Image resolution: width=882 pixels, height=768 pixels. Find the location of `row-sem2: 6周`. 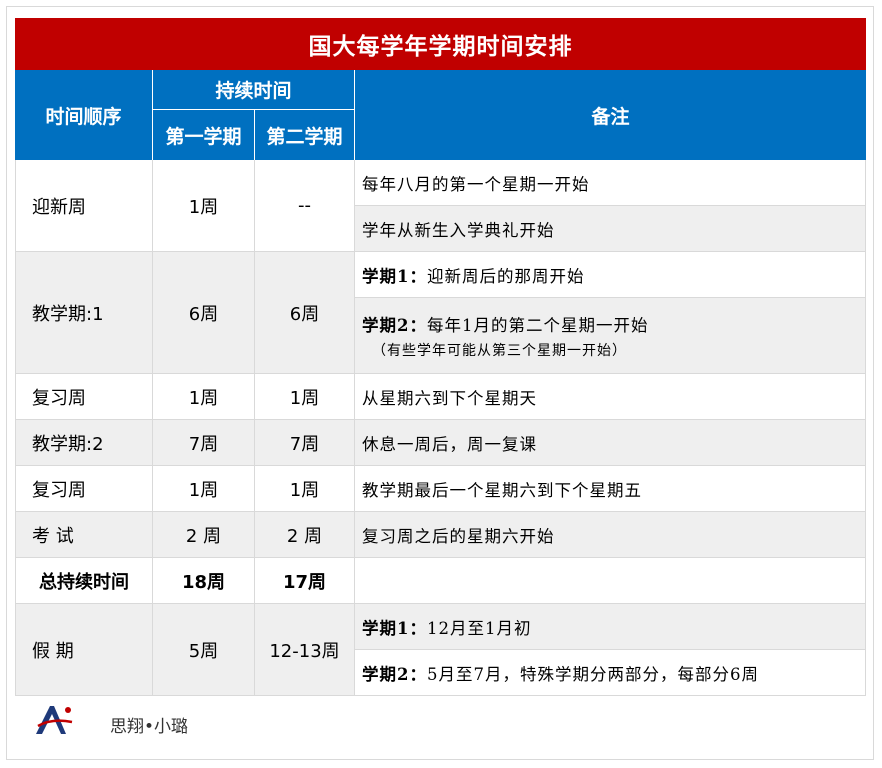

row-sem2: 6周 is located at coordinates (305, 313).